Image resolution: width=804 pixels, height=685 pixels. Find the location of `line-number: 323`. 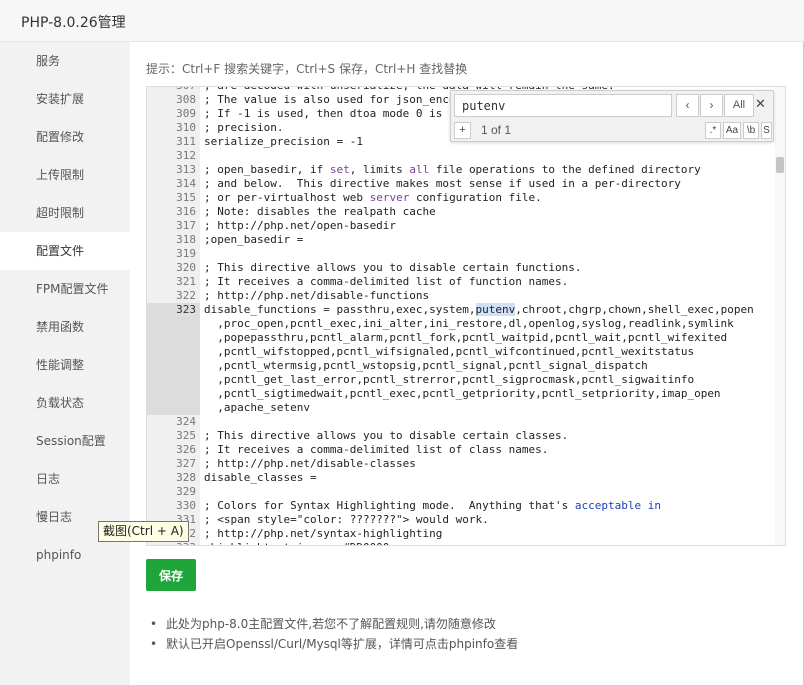

line-number: 323 is located at coordinates (171, 310).